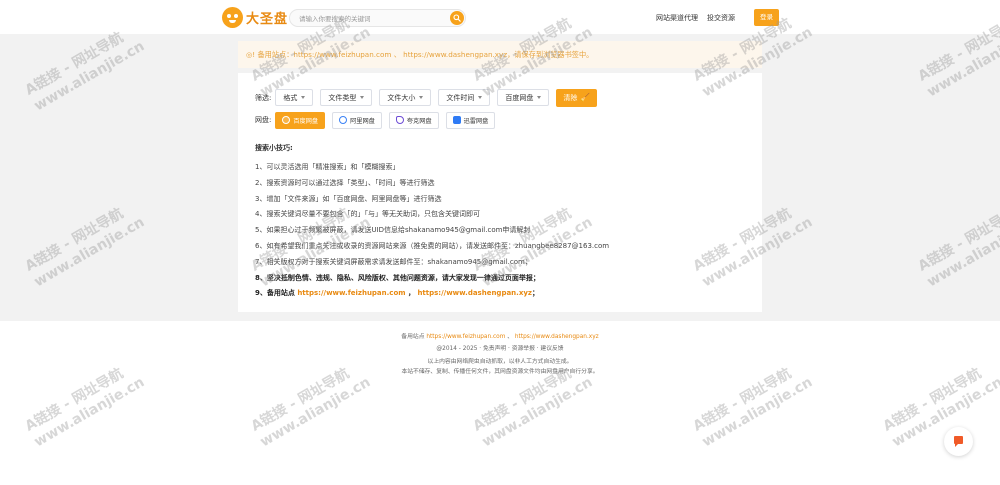  What do you see at coordinates (465, 337) in the screenshot?
I see `footer-link-feizhupan: https://www.feizhupan.com` at bounding box center [465, 337].